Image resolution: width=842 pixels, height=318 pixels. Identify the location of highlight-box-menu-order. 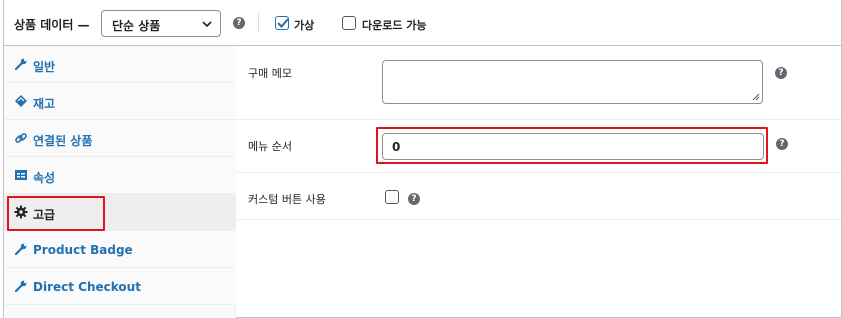
(572, 145).